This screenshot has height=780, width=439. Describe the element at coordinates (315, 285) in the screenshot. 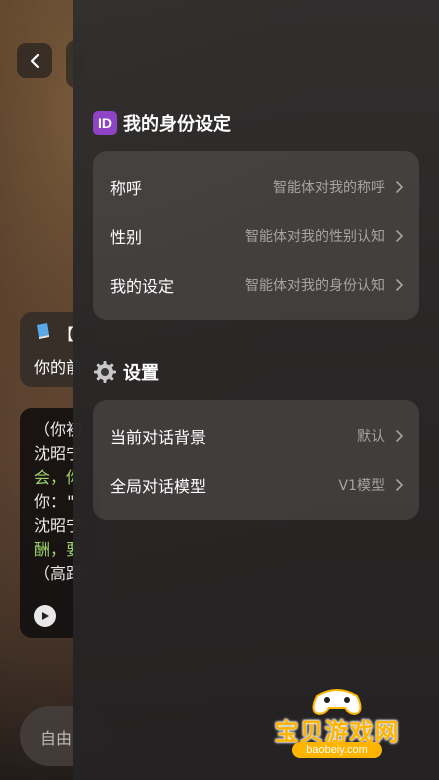

I see `row-value: 智能体对我的身份认知` at that location.